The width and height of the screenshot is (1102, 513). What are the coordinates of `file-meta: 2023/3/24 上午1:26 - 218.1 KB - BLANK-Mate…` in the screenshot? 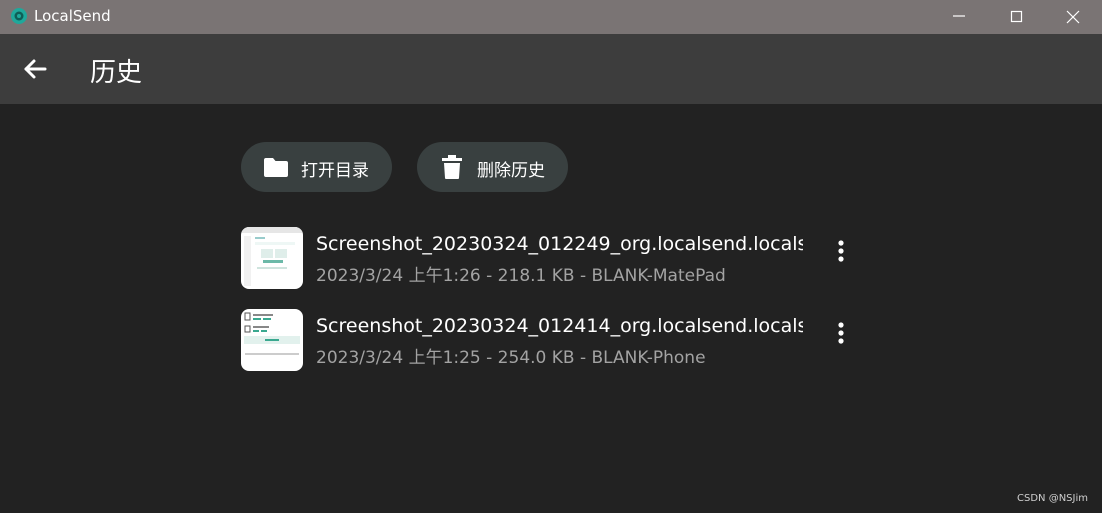 It's located at (521, 276).